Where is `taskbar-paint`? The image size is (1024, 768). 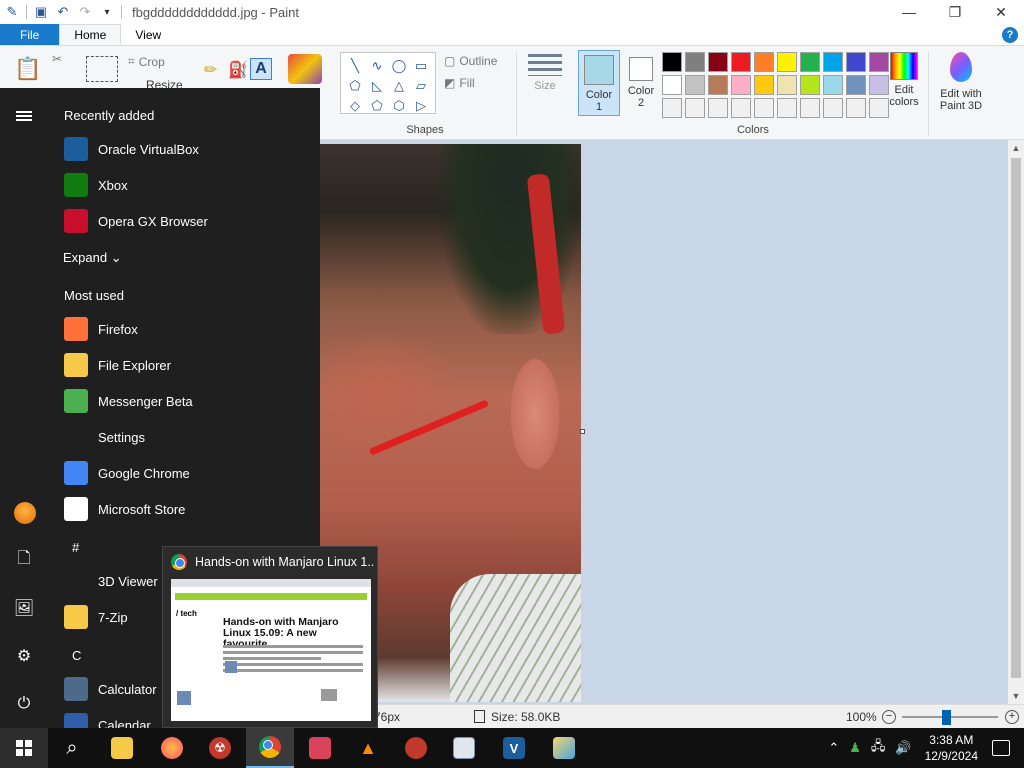 taskbar-paint is located at coordinates (564, 748).